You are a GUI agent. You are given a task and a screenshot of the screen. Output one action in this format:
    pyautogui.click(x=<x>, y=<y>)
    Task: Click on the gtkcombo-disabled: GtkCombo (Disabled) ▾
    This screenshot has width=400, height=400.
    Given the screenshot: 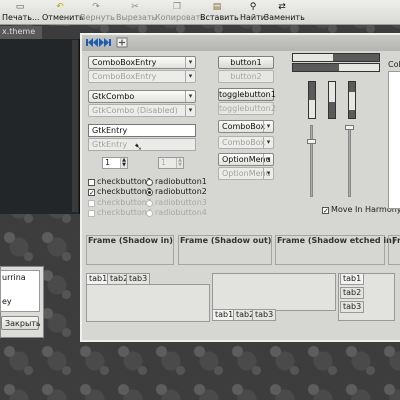 What is the action you would take?
    pyautogui.click(x=142, y=110)
    